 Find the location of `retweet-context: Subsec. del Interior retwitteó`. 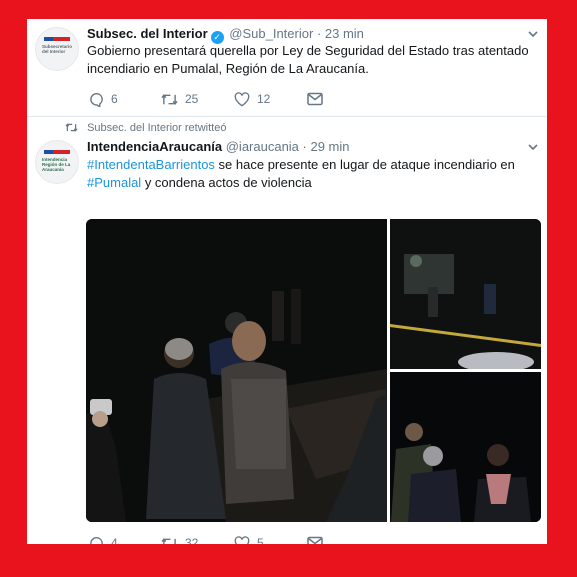

retweet-context: Subsec. del Interior retwitteó is located at coordinates (145, 128).